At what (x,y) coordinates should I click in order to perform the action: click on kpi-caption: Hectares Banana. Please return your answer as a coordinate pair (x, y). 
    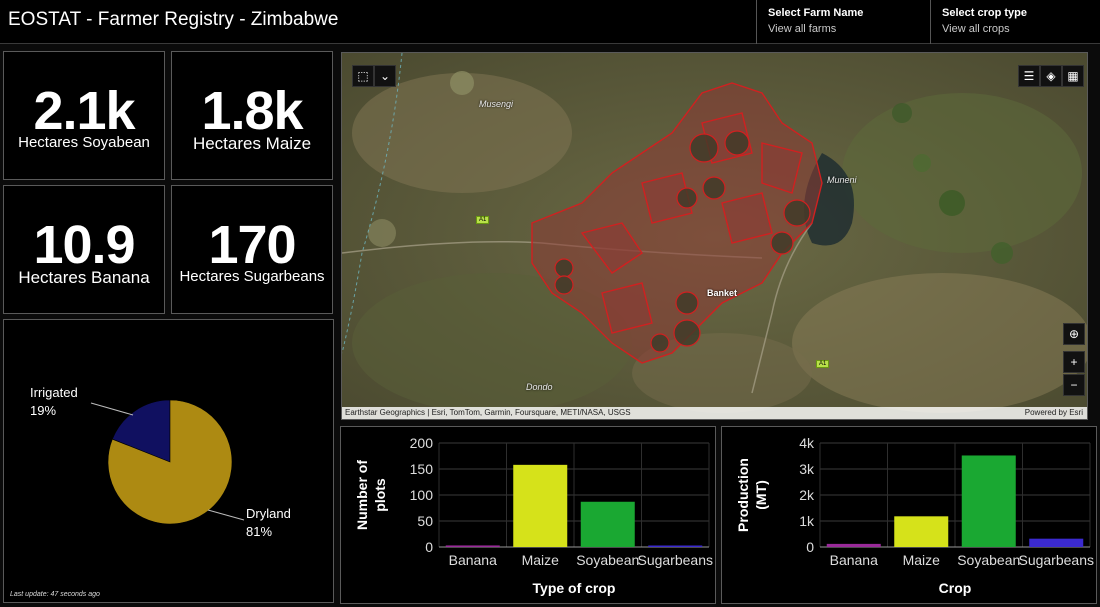
    Looking at the image, I should click on (84, 277).